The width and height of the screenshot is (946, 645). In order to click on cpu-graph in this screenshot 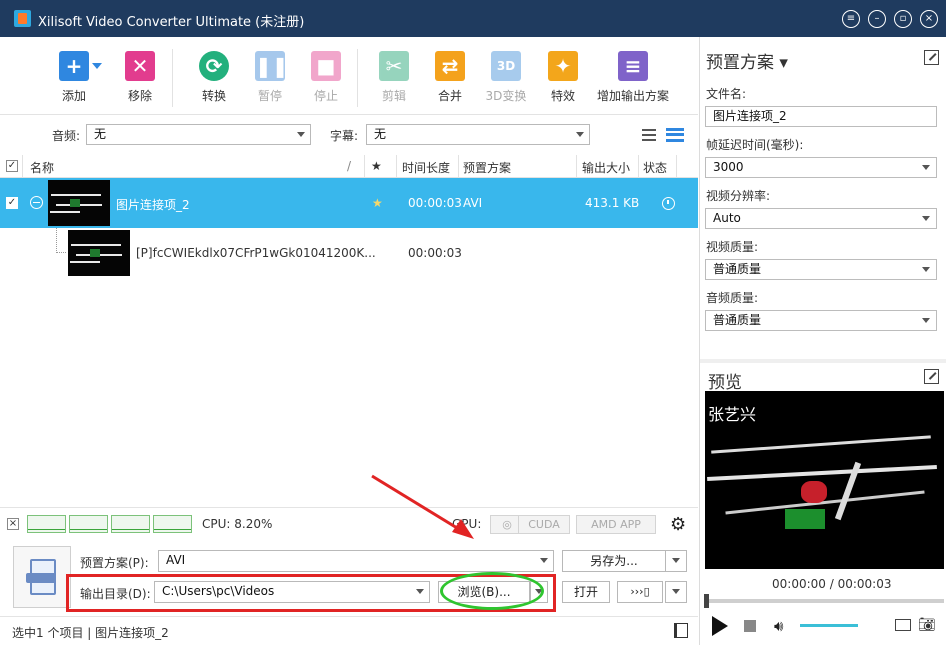, I will do `click(46, 524)`.